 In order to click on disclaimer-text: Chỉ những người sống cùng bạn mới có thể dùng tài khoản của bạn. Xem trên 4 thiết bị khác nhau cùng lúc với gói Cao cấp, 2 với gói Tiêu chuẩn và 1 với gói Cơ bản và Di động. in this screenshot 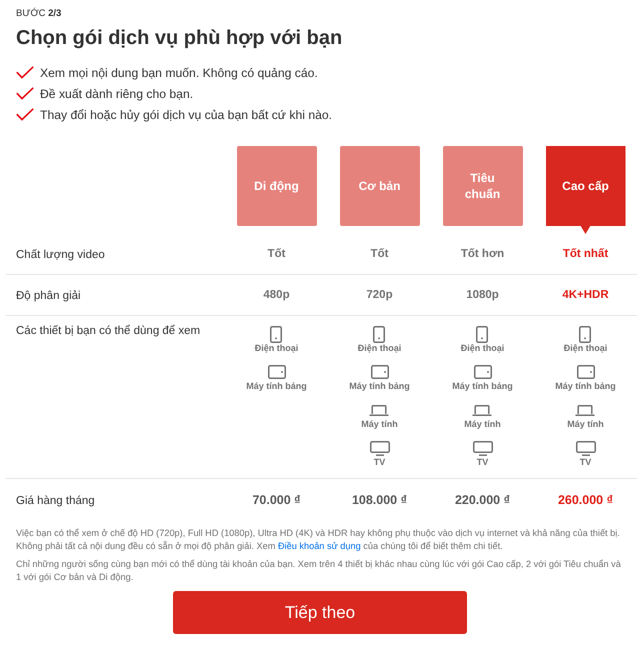, I will do `click(319, 571)`.